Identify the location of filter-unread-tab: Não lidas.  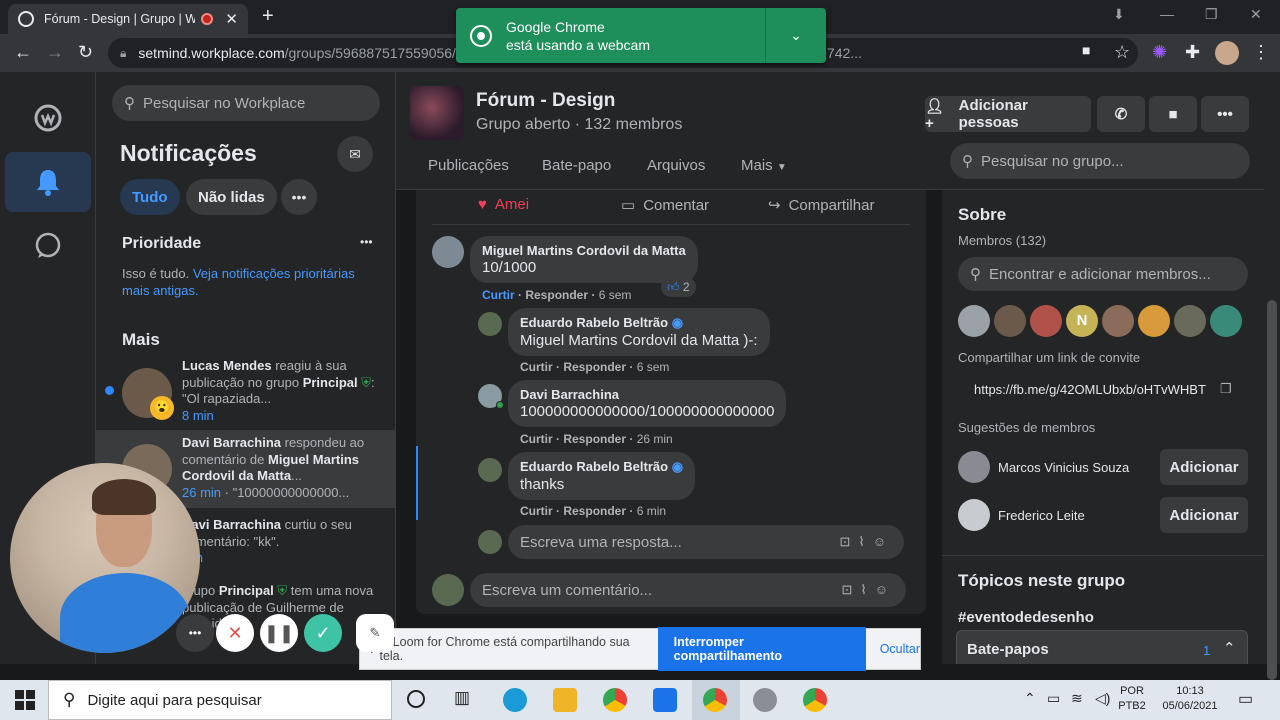
(231, 197).